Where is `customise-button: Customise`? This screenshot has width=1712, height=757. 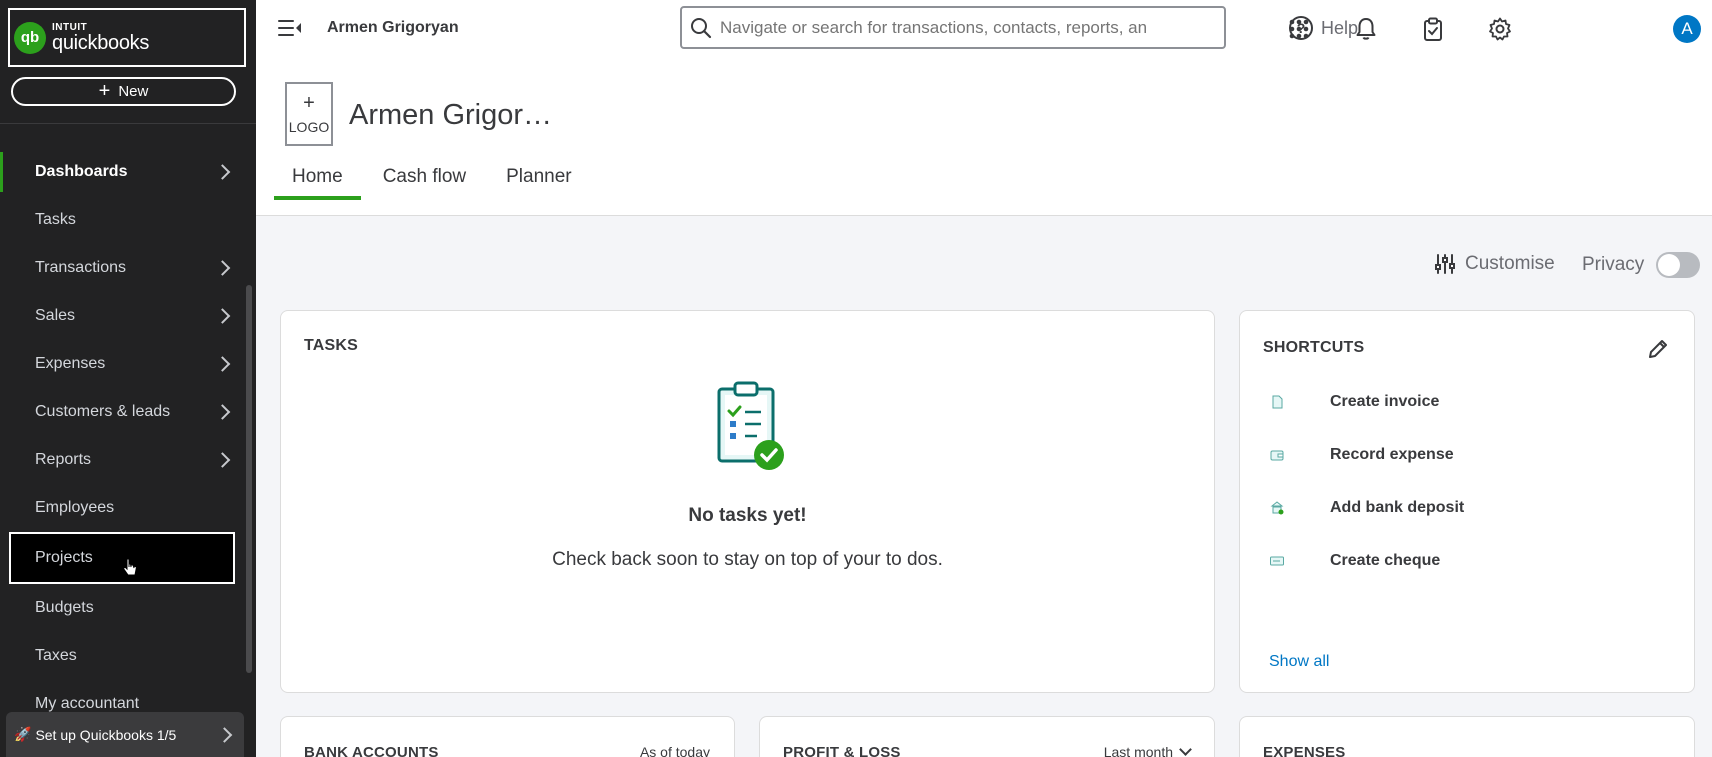
customise-button: Customise is located at coordinates (1494, 264).